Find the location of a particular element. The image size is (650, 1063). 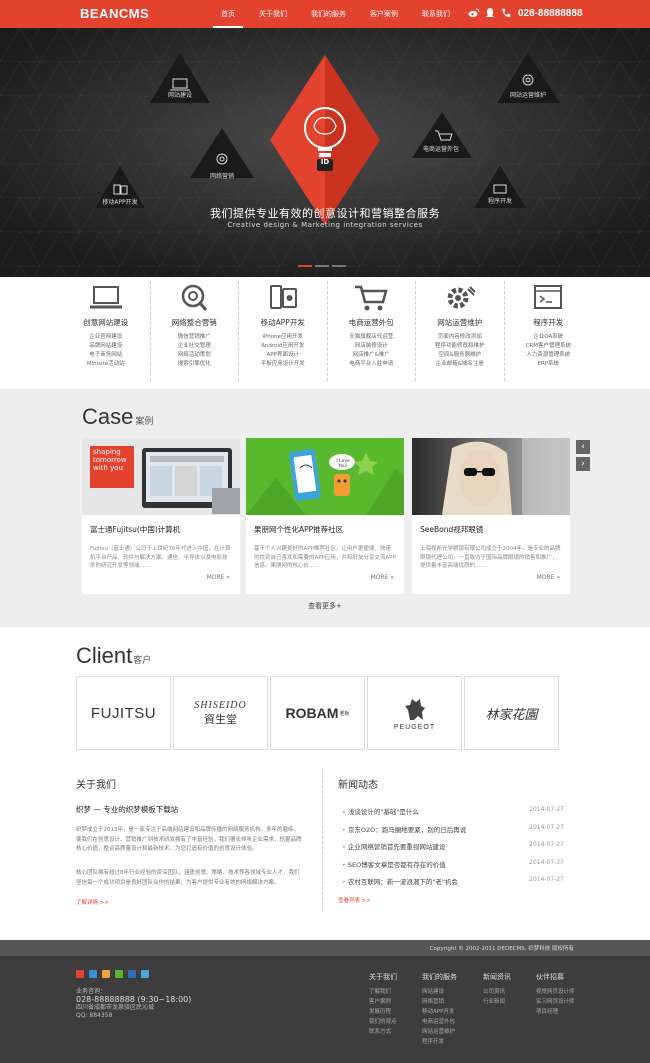

wechat-icon is located at coordinates (119, 974).